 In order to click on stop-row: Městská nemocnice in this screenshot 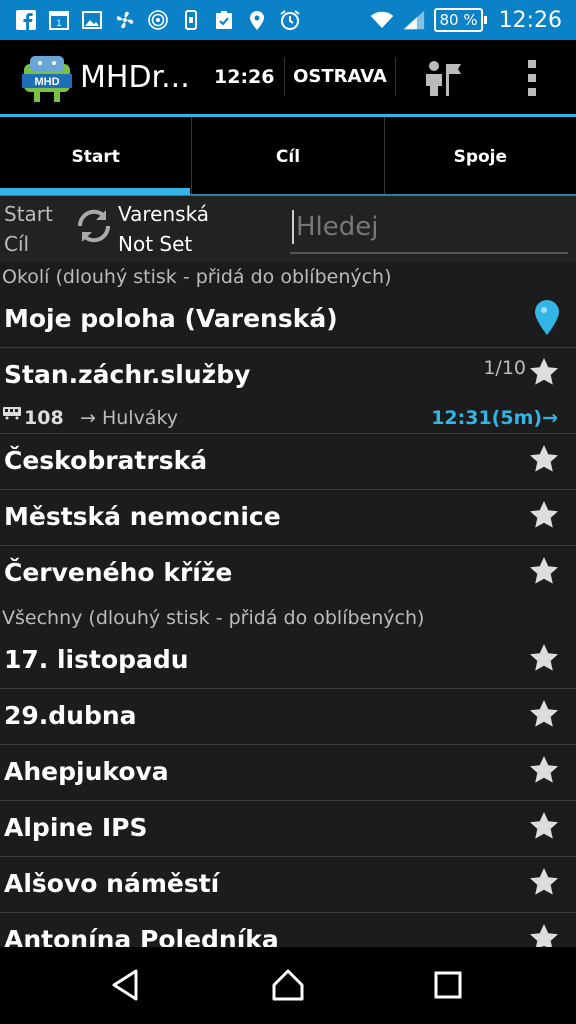, I will do `click(288, 518)`.